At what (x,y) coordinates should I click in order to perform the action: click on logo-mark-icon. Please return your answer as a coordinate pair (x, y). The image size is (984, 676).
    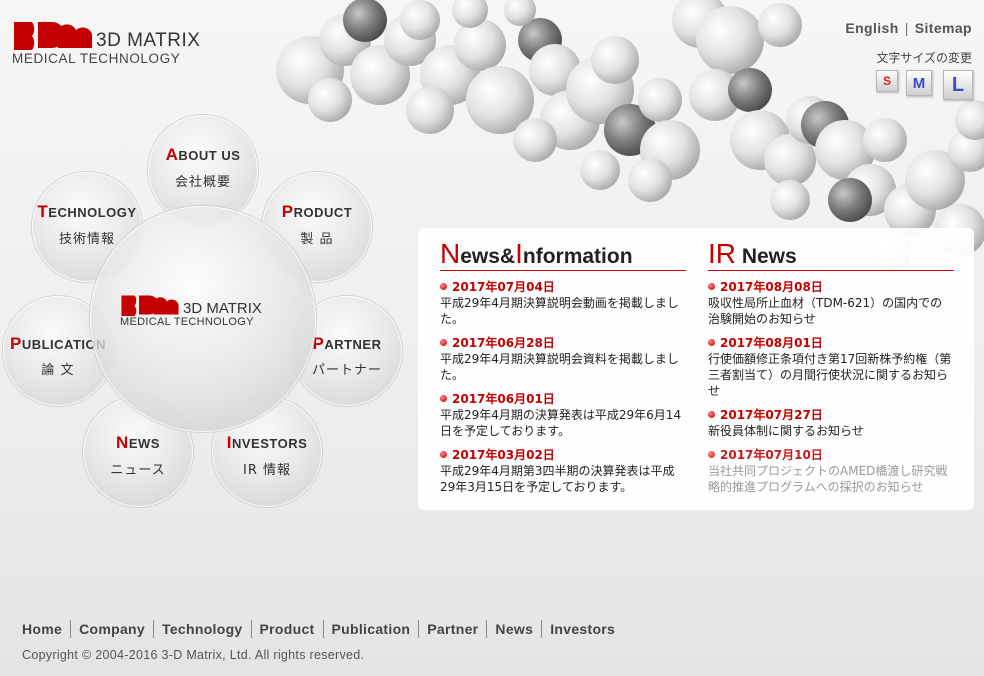
    Looking at the image, I should click on (53, 36).